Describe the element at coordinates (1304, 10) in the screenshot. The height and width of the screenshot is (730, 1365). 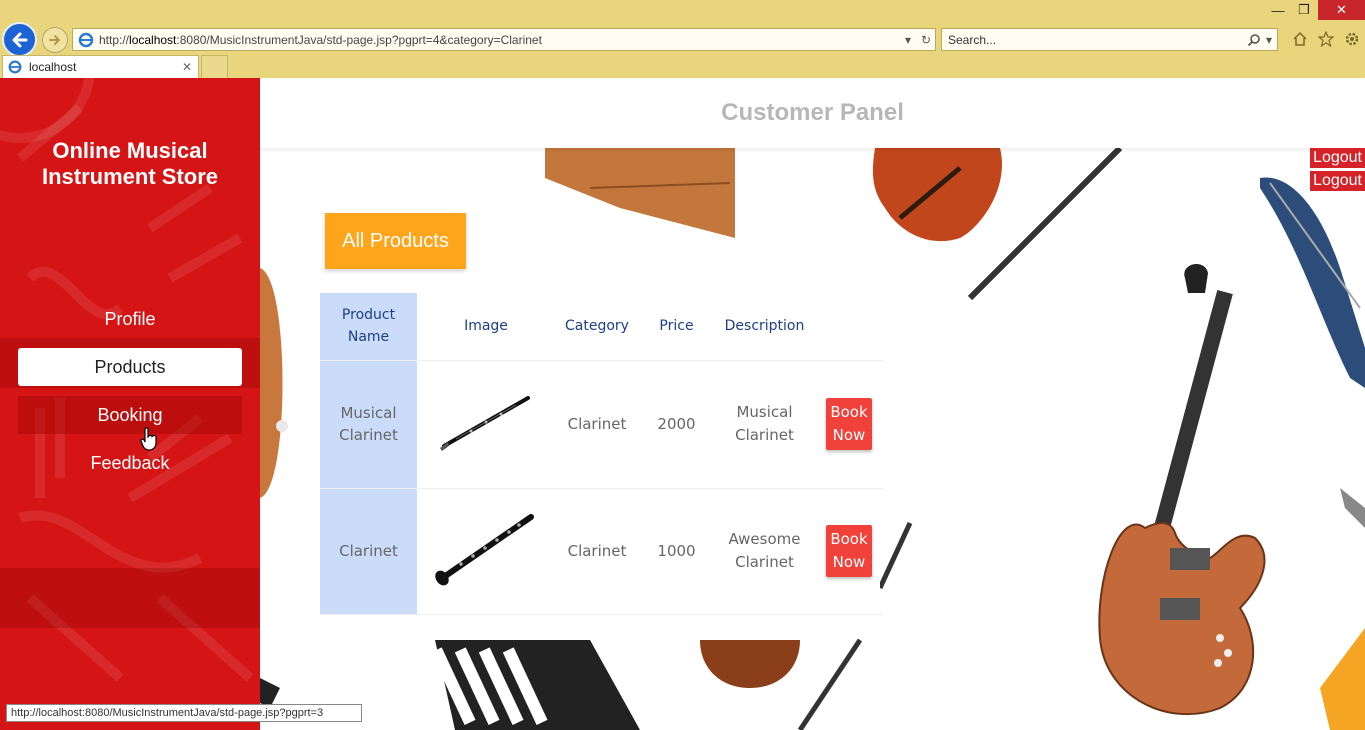
I see `restore-button: ❐` at that location.